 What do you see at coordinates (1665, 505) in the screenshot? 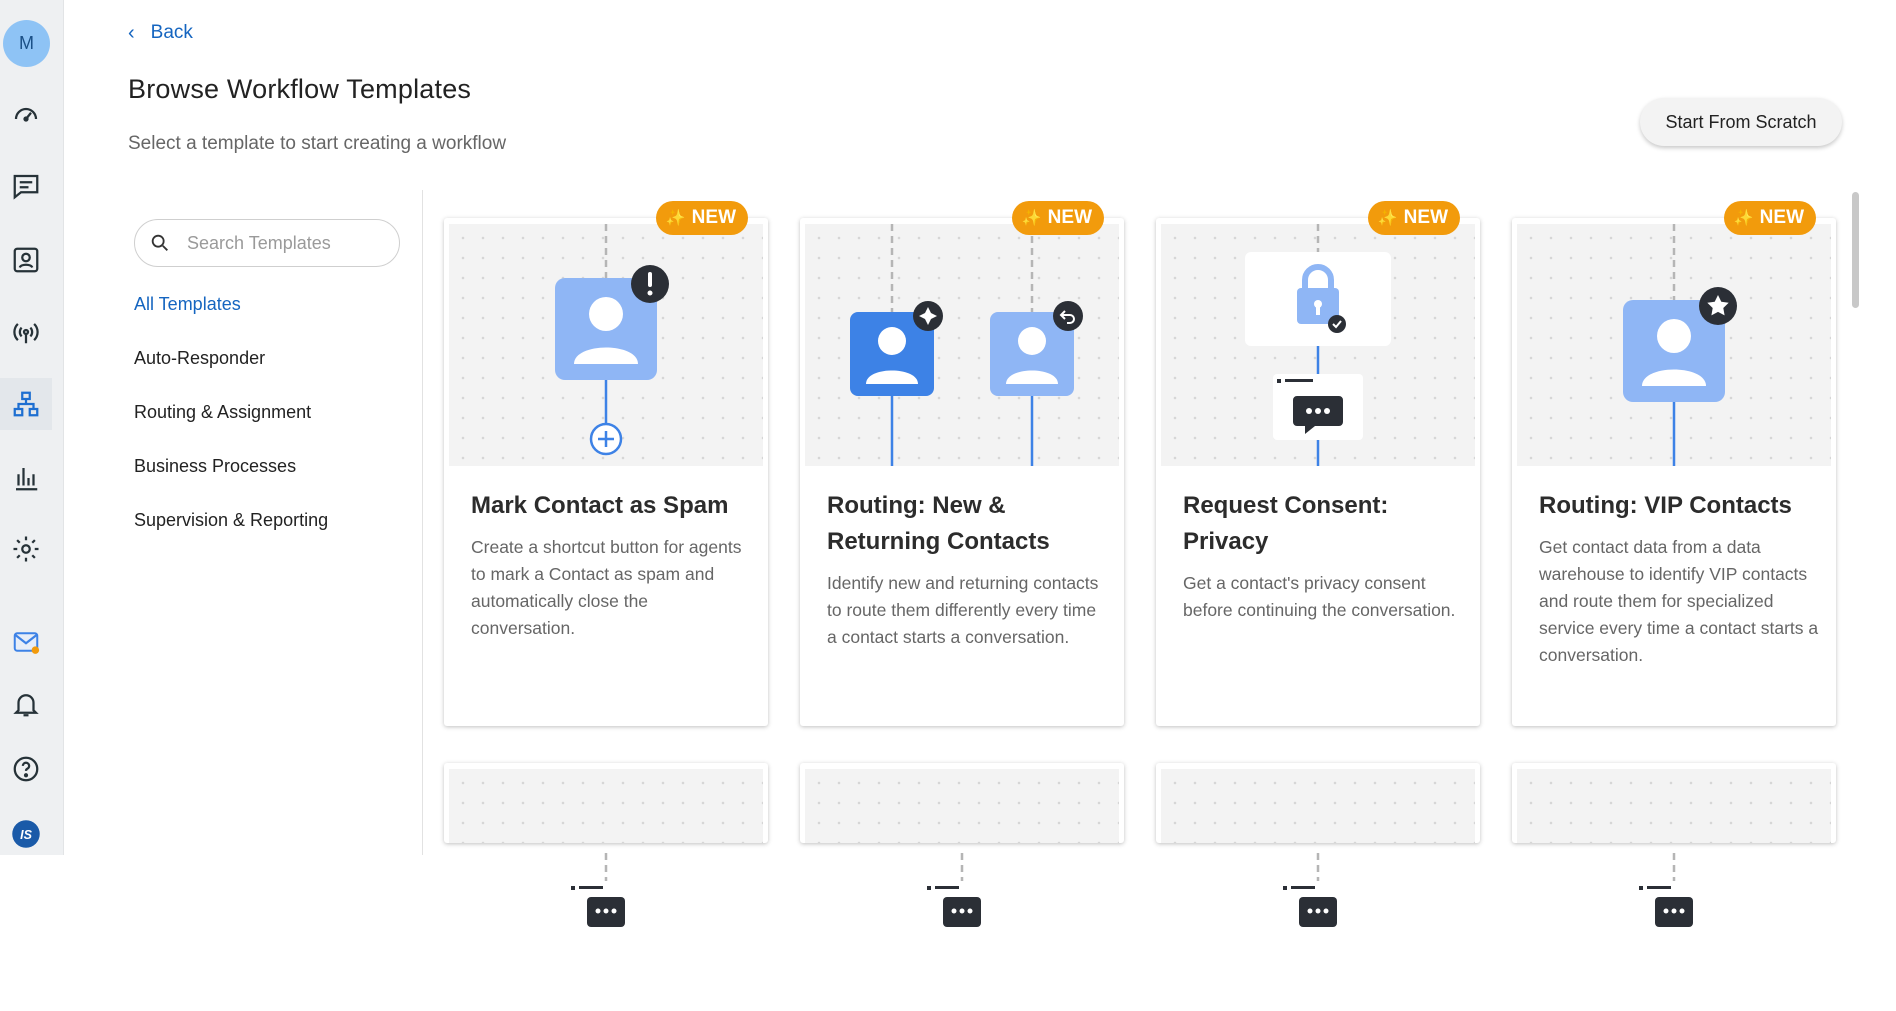
I see `template-title: Routing: VIP Contacts` at bounding box center [1665, 505].